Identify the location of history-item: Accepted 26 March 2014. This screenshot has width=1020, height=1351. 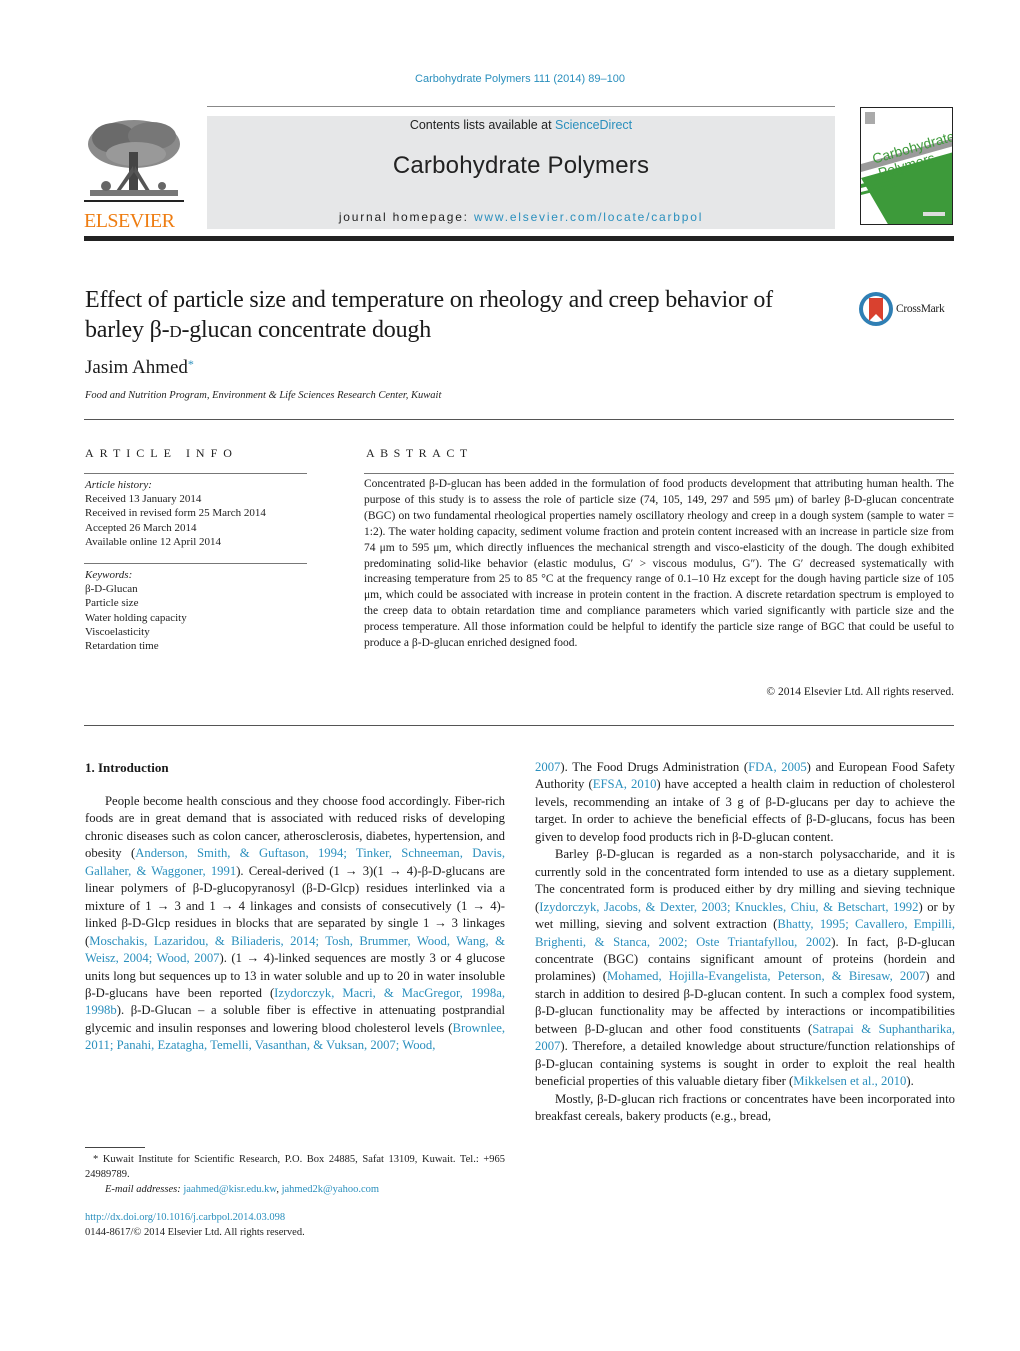
(141, 527).